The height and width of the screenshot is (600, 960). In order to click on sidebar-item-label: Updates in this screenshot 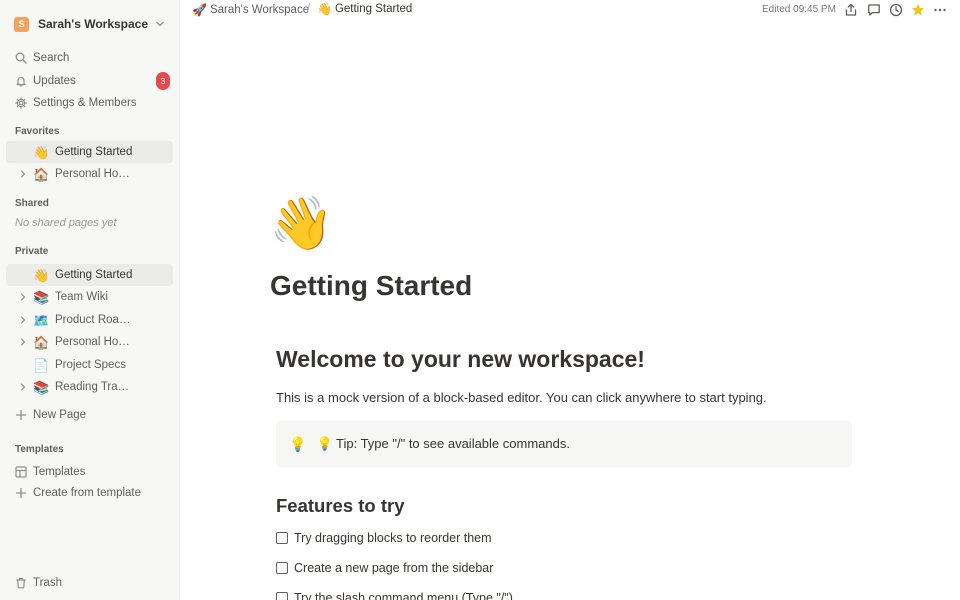, I will do `click(54, 81)`.